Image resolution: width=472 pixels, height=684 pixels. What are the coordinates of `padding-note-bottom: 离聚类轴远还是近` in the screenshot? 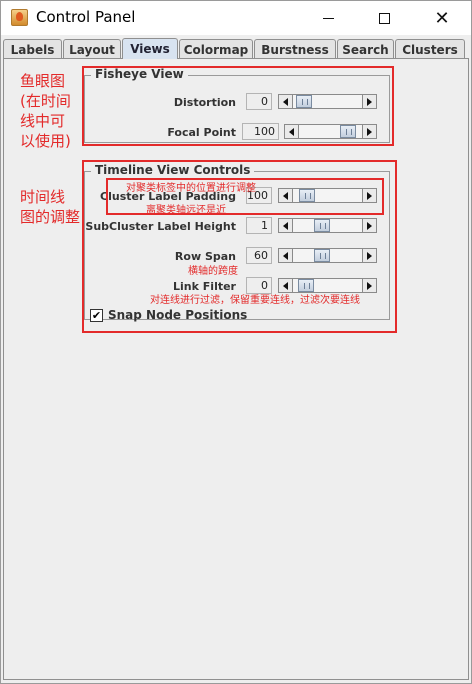 It's located at (186, 210).